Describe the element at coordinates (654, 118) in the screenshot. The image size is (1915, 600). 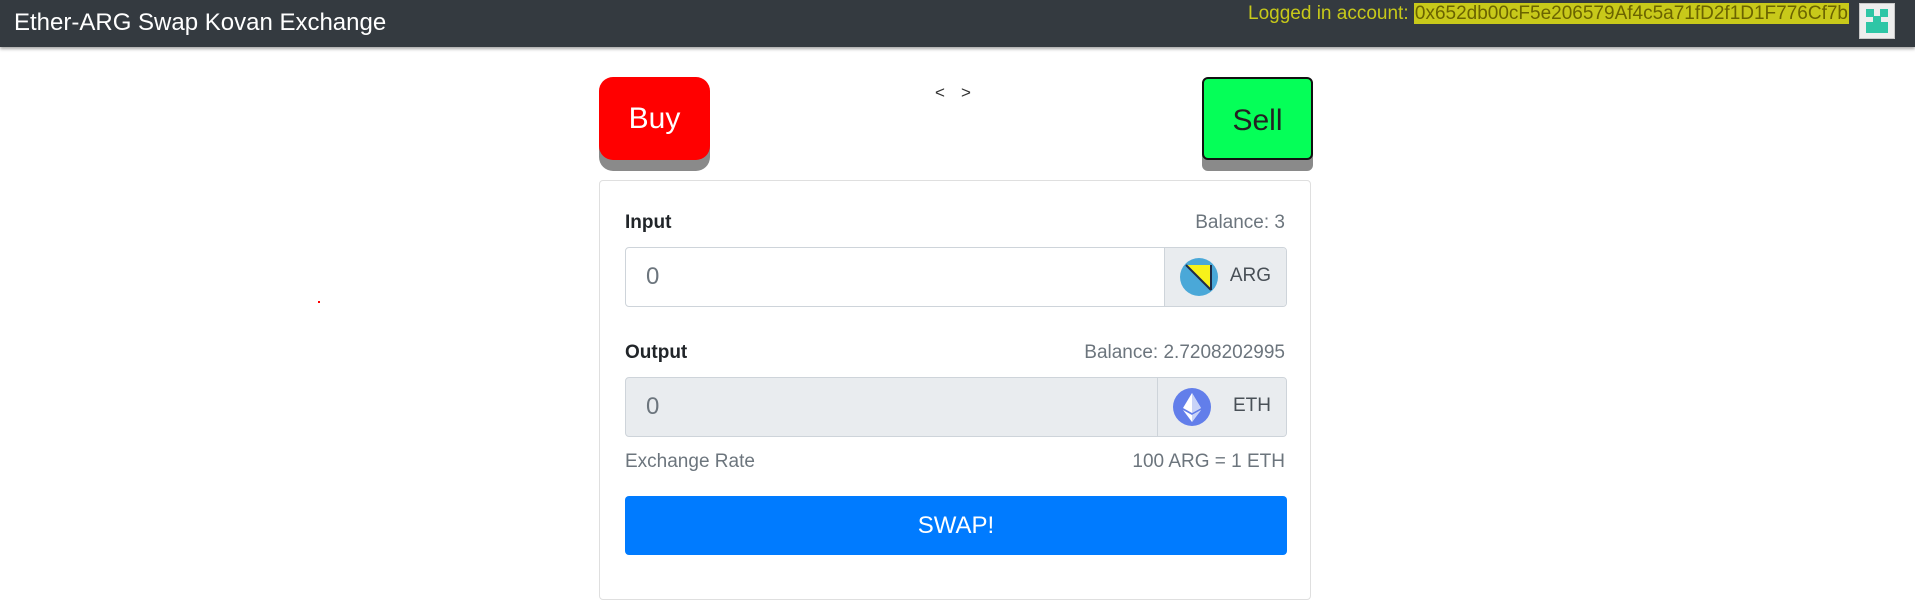
I see `buy-button: Buy` at that location.